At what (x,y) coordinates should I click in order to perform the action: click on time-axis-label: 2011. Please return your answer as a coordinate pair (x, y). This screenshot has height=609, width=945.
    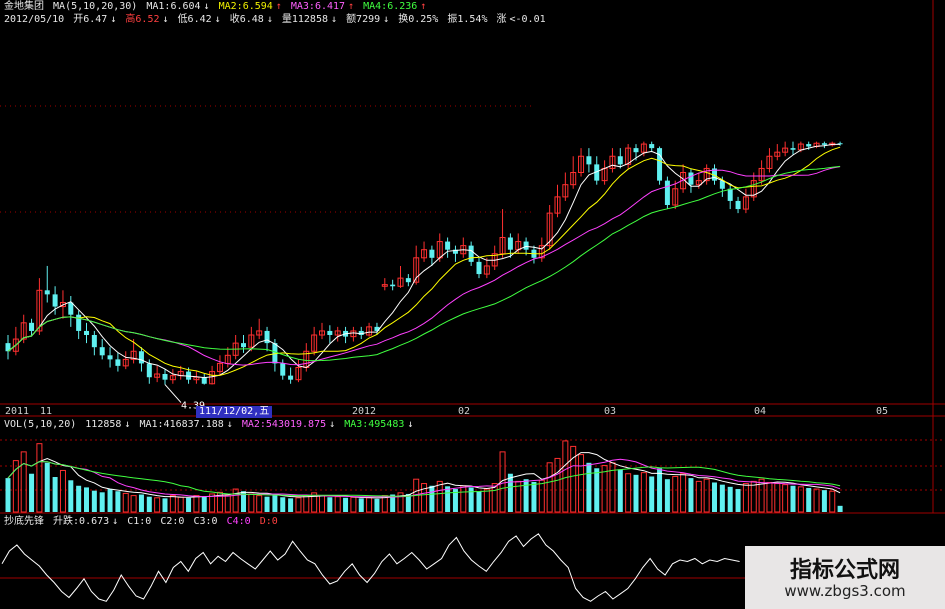
    Looking at the image, I should click on (17, 411).